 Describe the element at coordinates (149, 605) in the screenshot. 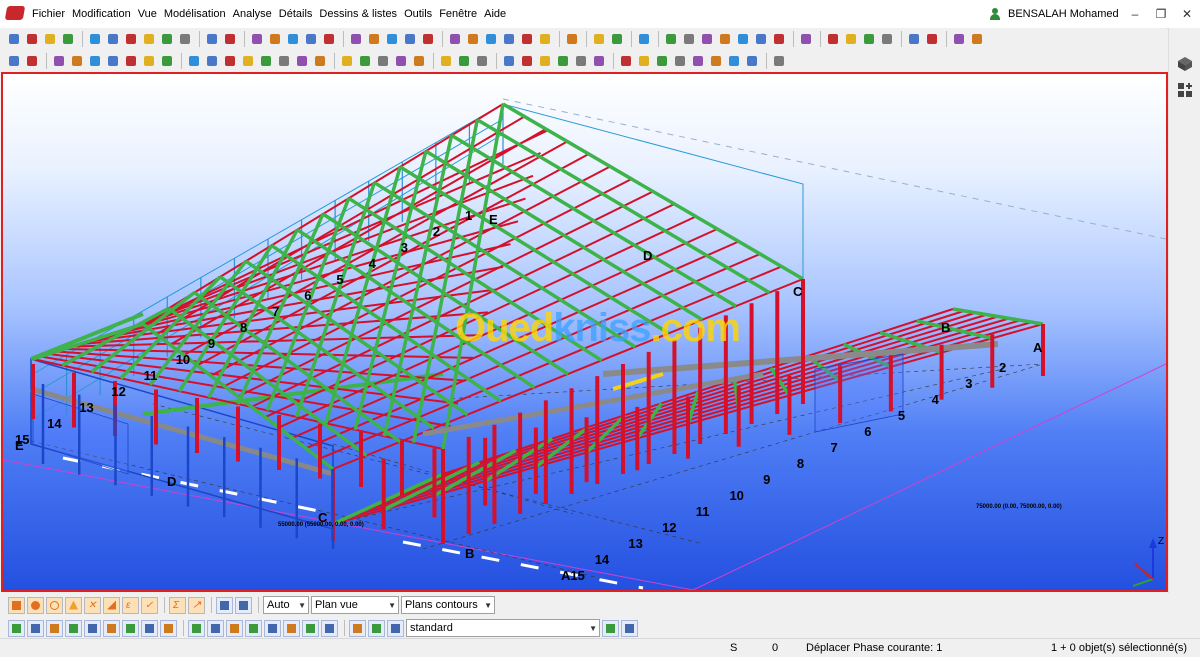

I see `select-cuts-switch: ✓` at that location.